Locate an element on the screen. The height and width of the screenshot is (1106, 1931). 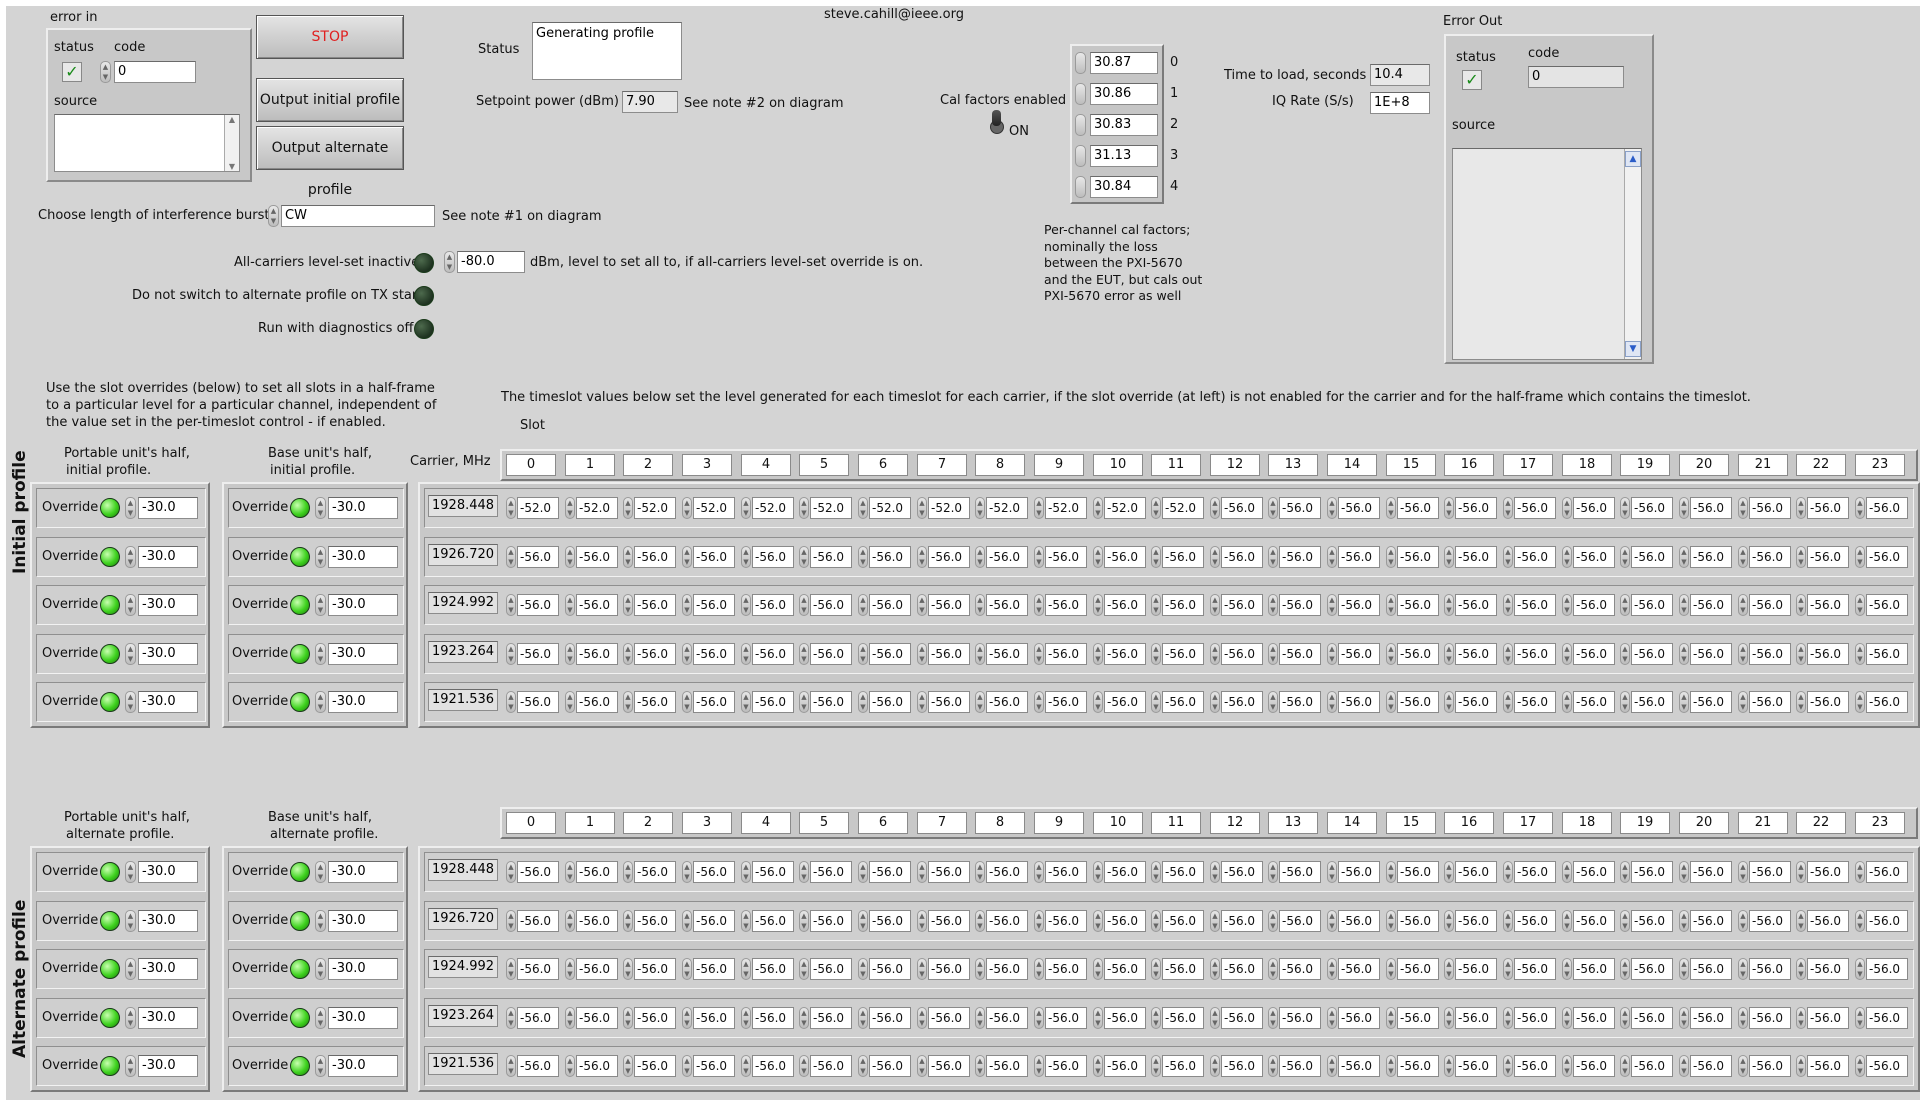
diagnostics-led is located at coordinates (424, 329).